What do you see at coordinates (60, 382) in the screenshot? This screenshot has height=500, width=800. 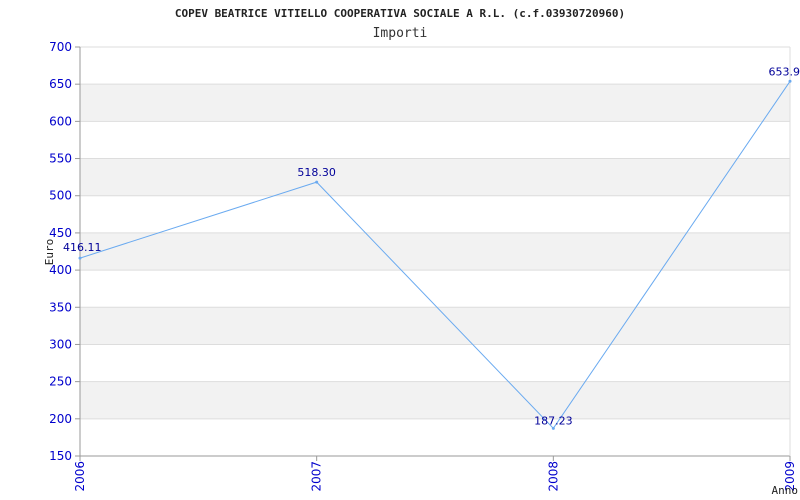 I see `y-tick-label: 250` at bounding box center [60, 382].